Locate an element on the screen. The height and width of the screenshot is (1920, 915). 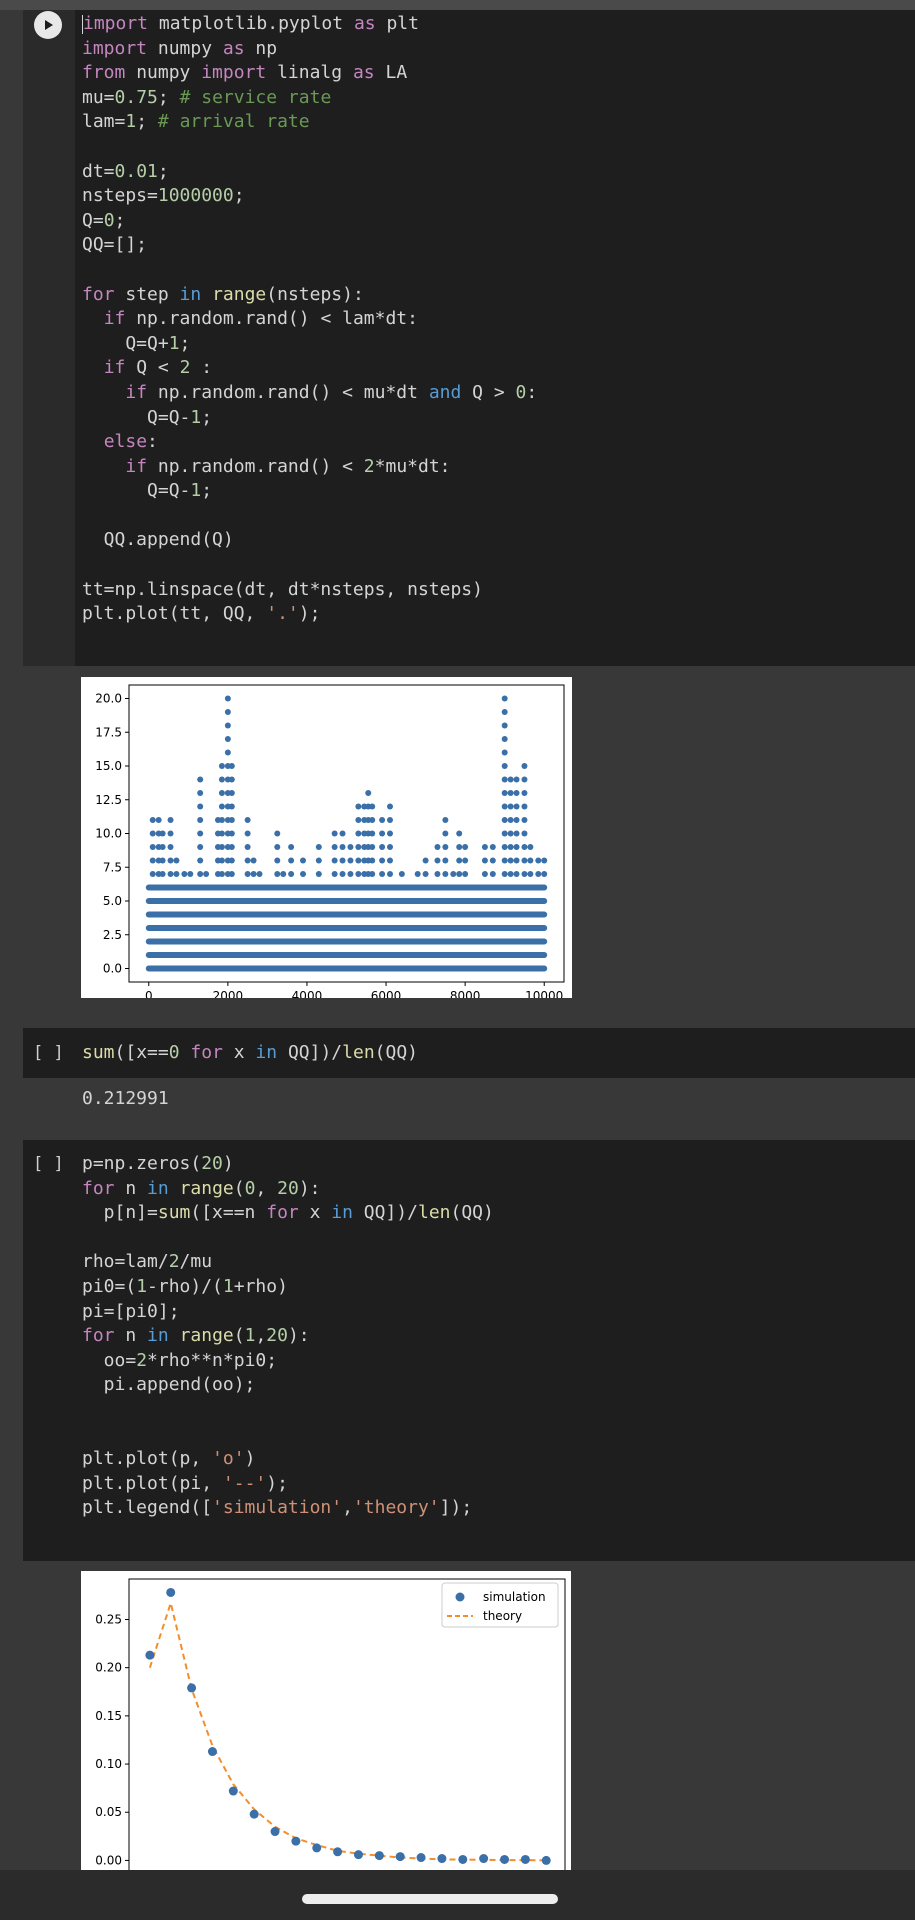
code-token: (nsteps): is located at coordinates (315, 294).